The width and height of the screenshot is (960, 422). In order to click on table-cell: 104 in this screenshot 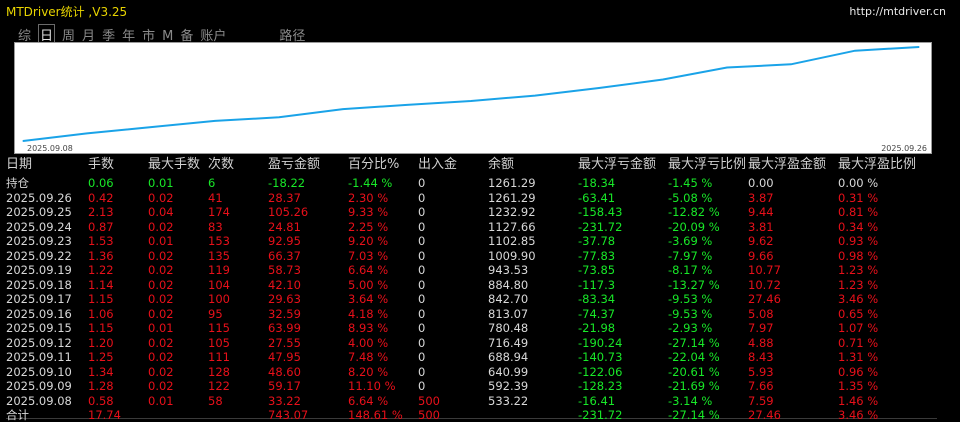, I will do `click(219, 284)`.